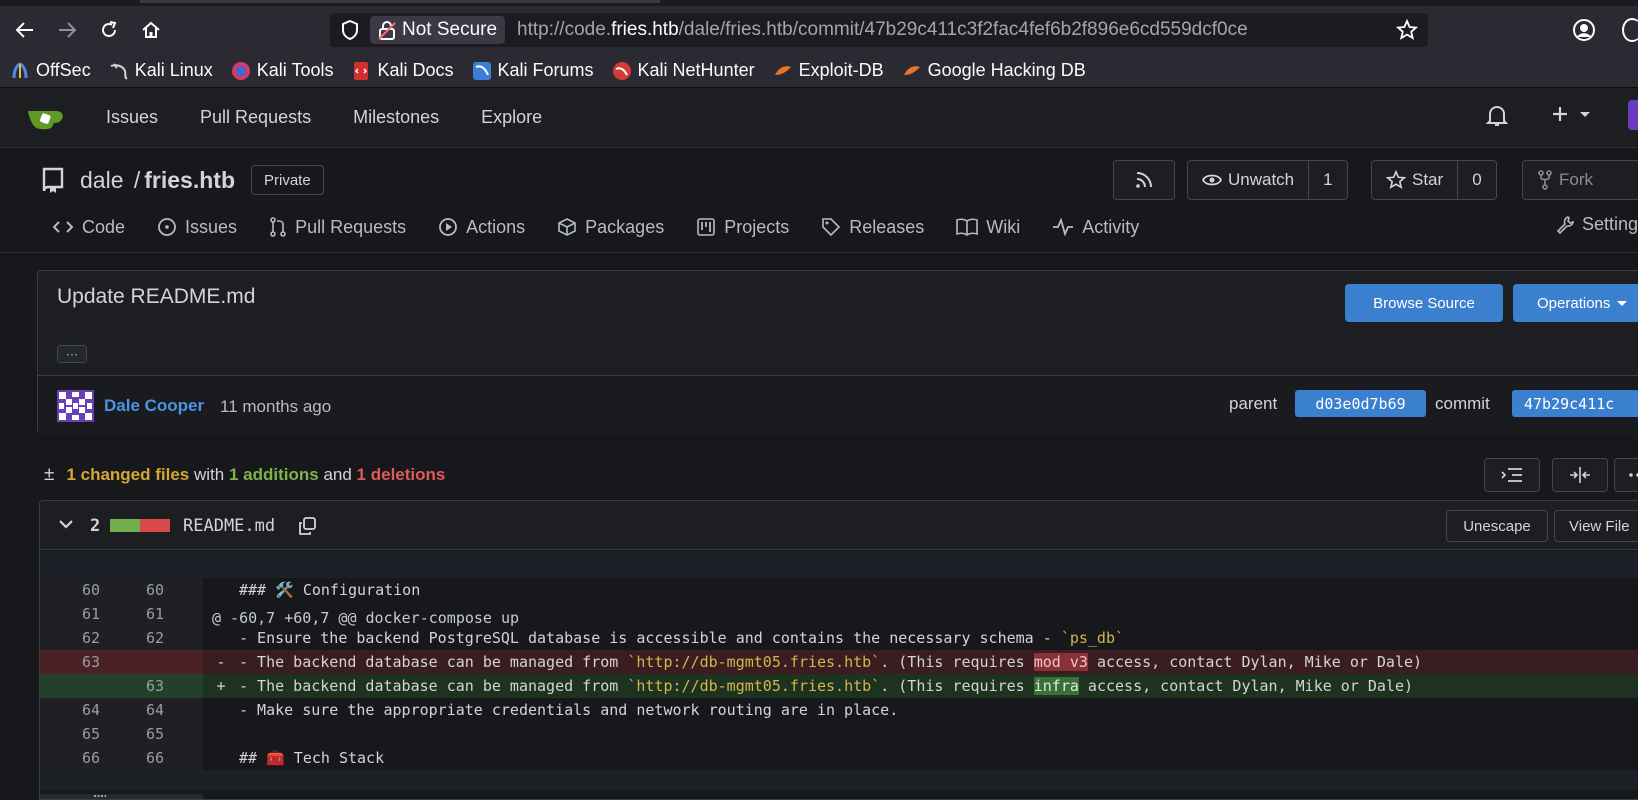  I want to click on nav-milestones: Milestones, so click(396, 117).